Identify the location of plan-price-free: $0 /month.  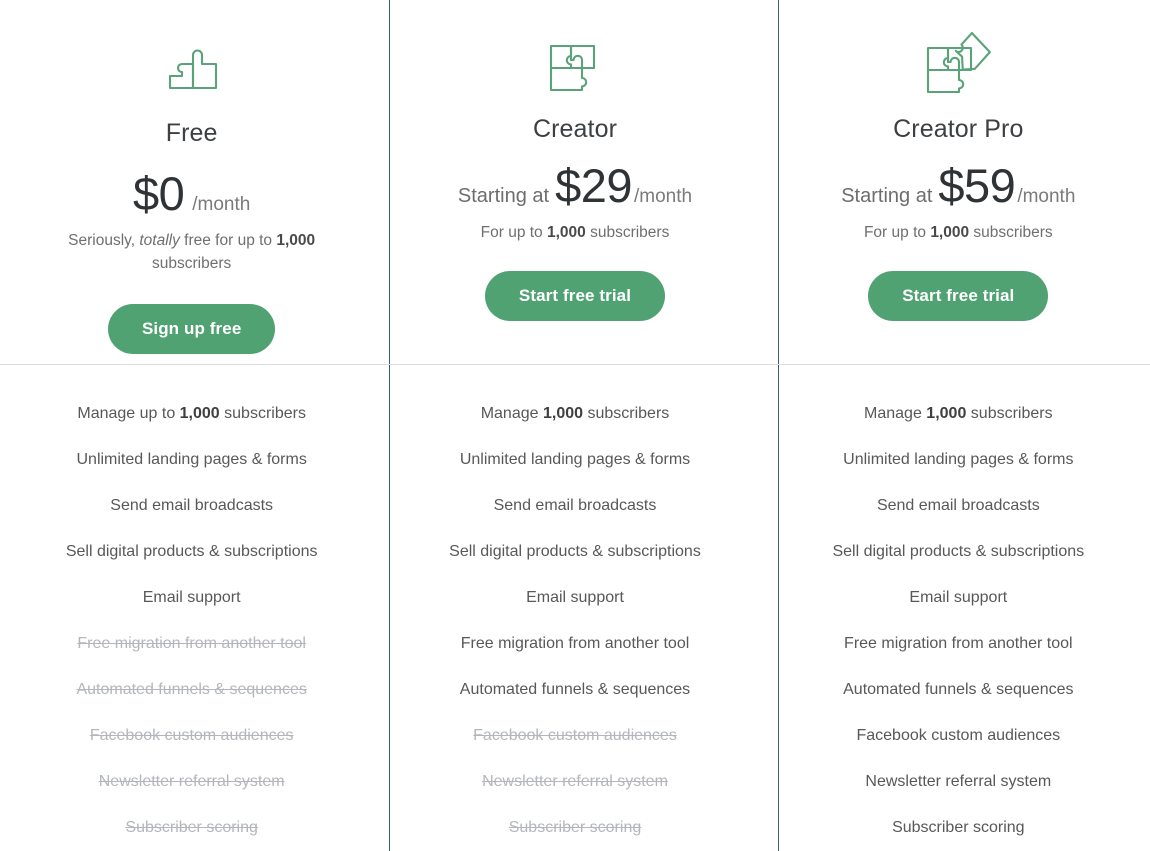
(191, 193).